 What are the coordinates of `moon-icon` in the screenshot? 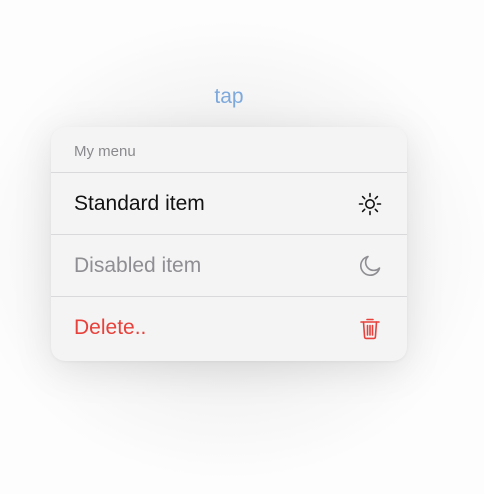 It's located at (370, 266).